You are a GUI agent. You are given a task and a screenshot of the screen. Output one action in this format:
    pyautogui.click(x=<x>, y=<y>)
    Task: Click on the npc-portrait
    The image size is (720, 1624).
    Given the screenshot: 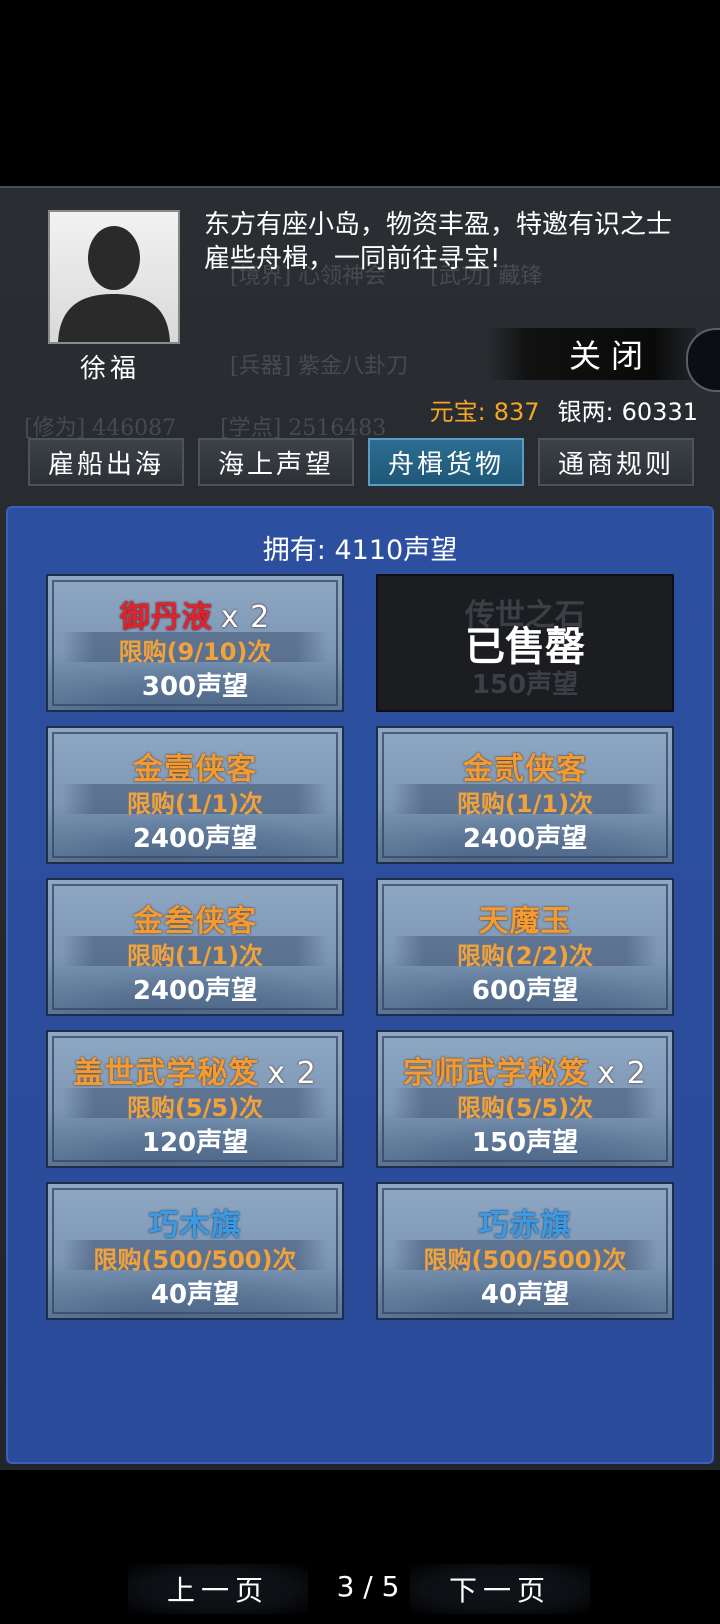 What is the action you would take?
    pyautogui.click(x=114, y=277)
    